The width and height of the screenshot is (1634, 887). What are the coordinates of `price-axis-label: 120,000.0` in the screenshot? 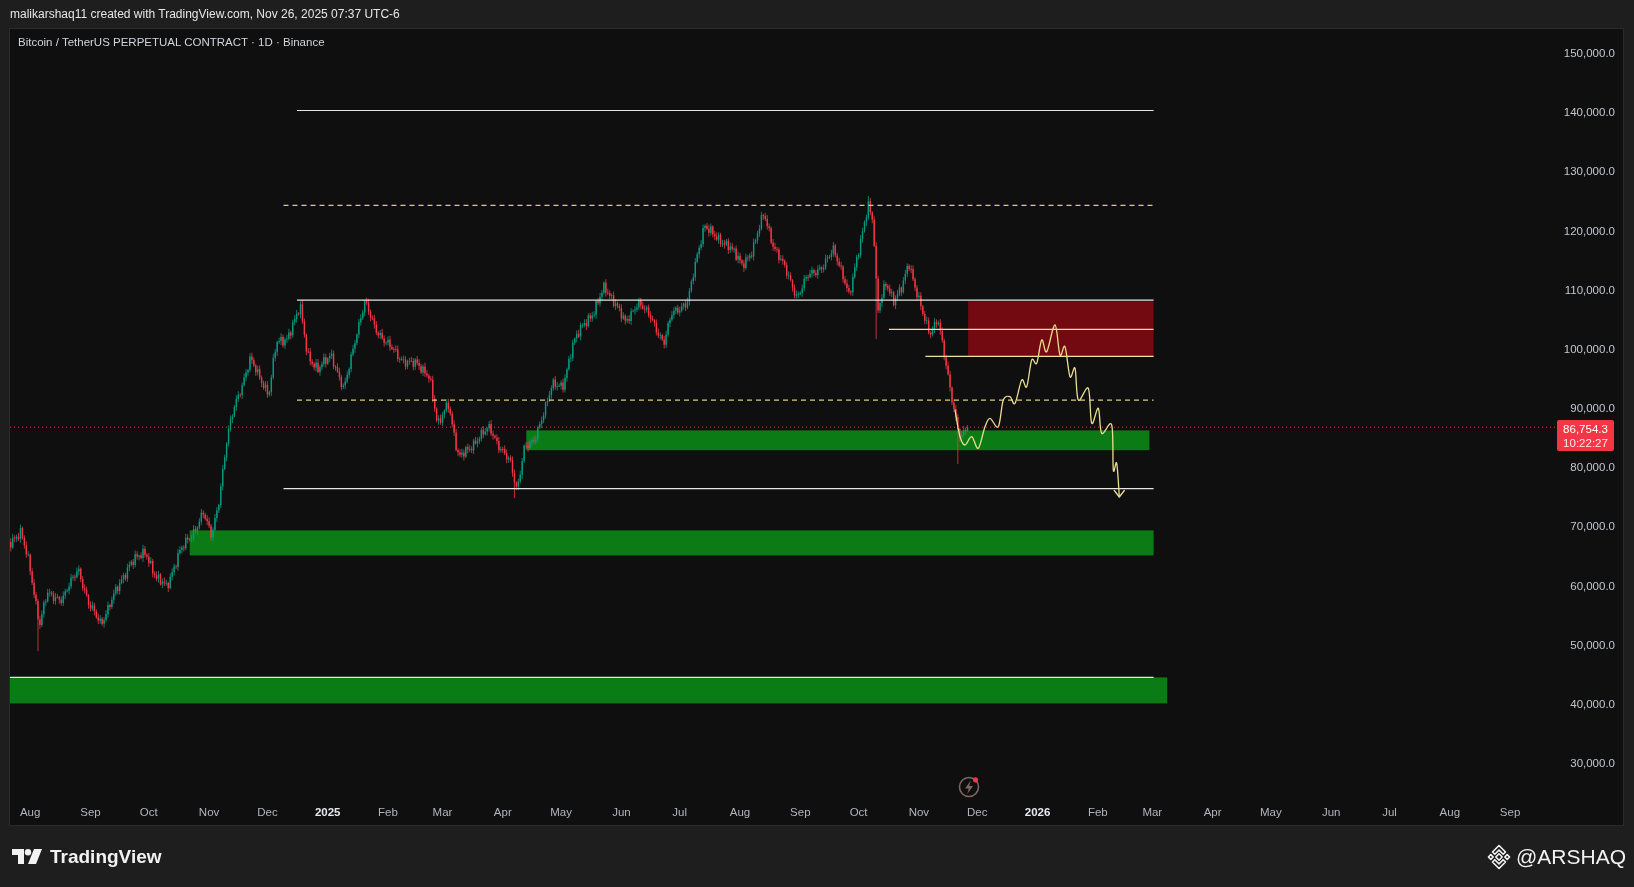 It's located at (1589, 230).